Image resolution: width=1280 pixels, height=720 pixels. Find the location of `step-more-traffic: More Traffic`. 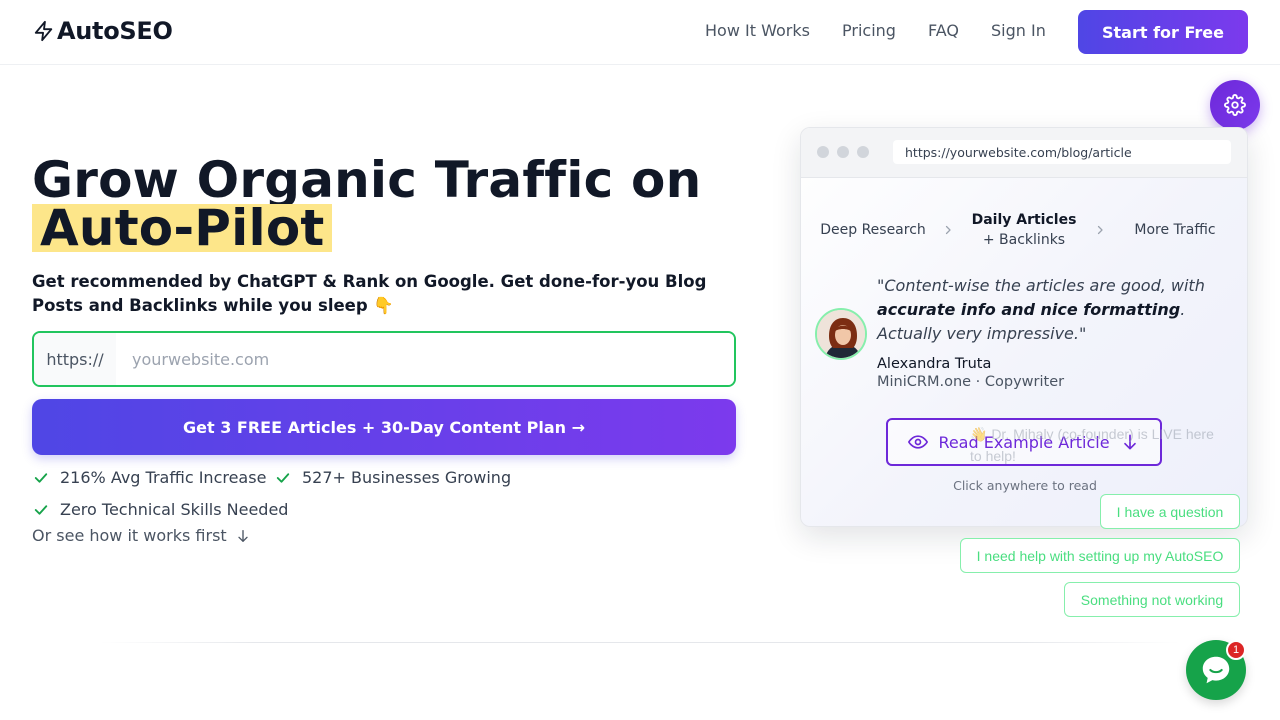

step-more-traffic: More Traffic is located at coordinates (1175, 230).